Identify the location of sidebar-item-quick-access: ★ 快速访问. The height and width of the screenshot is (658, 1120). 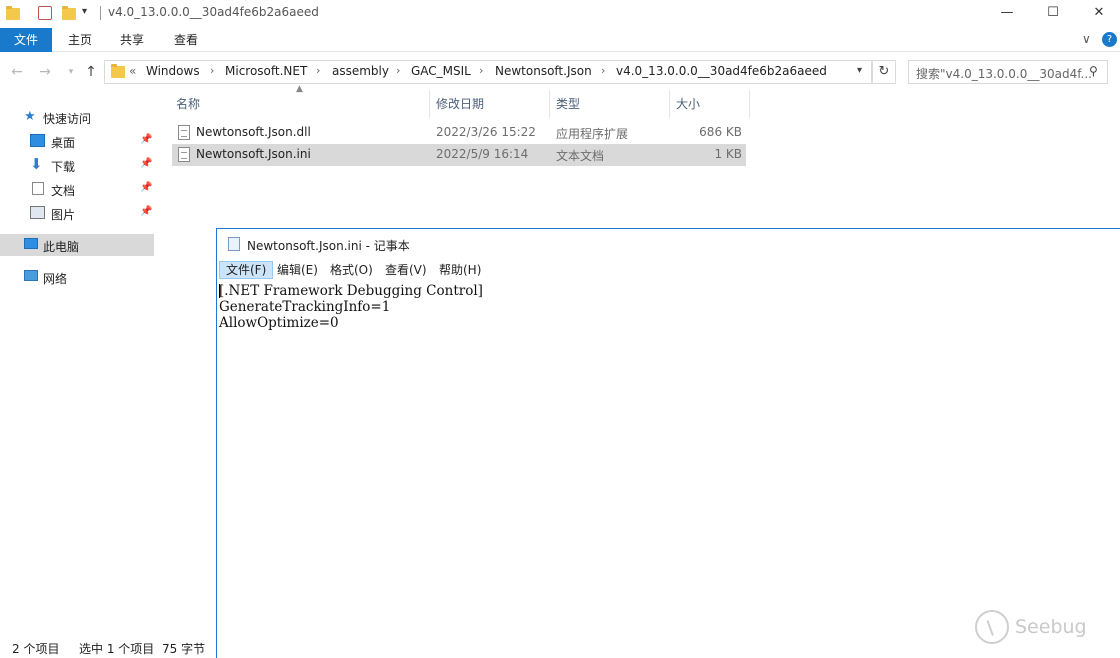
(77, 117).